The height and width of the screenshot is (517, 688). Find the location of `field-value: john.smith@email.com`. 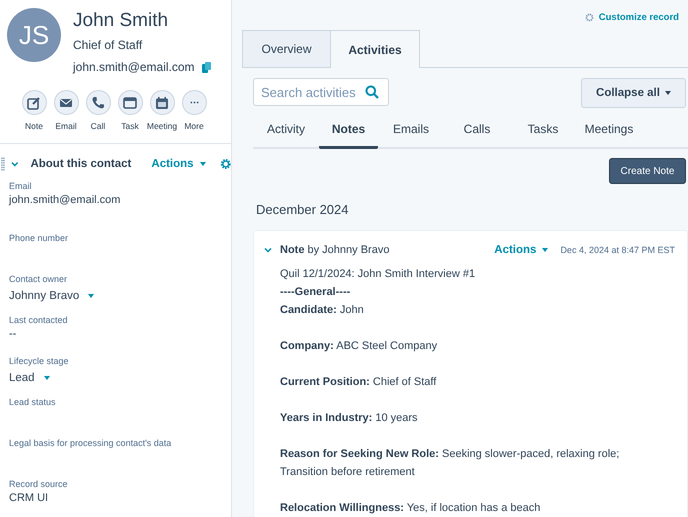

field-value: john.smith@email.com is located at coordinates (65, 200).